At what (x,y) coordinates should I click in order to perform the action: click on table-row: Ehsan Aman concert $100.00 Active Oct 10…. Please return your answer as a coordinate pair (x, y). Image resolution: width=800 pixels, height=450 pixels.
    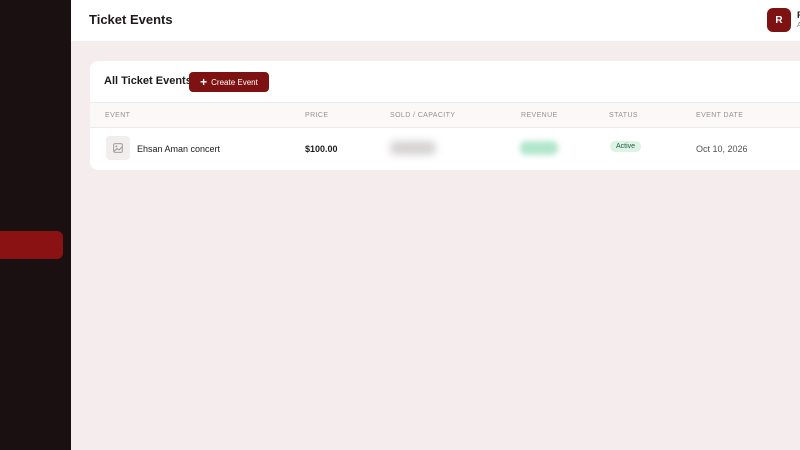
    Looking at the image, I should click on (445, 149).